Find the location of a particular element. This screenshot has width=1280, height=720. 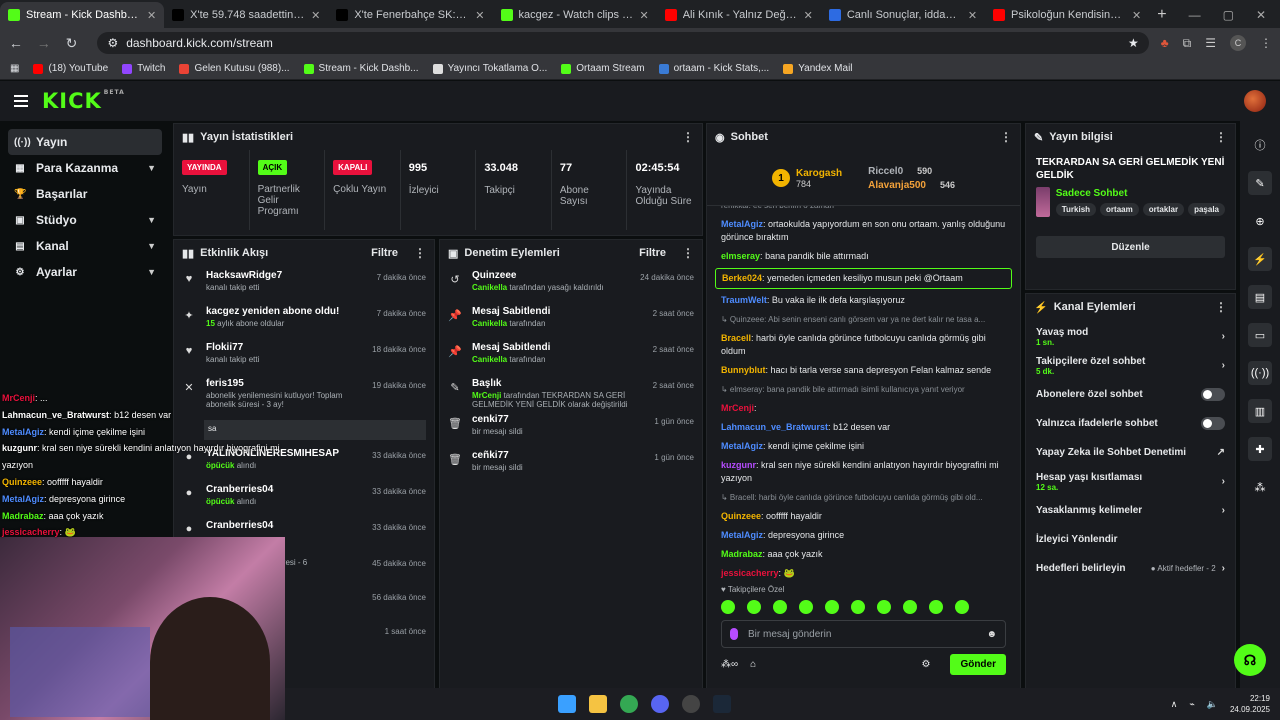

obs-icon is located at coordinates (691, 704).